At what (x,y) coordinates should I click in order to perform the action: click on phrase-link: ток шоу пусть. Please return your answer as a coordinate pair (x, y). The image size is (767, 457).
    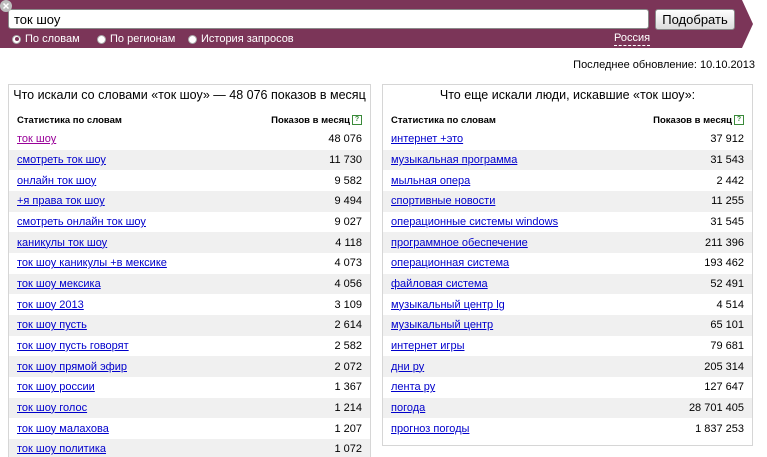
    Looking at the image, I should click on (52, 325).